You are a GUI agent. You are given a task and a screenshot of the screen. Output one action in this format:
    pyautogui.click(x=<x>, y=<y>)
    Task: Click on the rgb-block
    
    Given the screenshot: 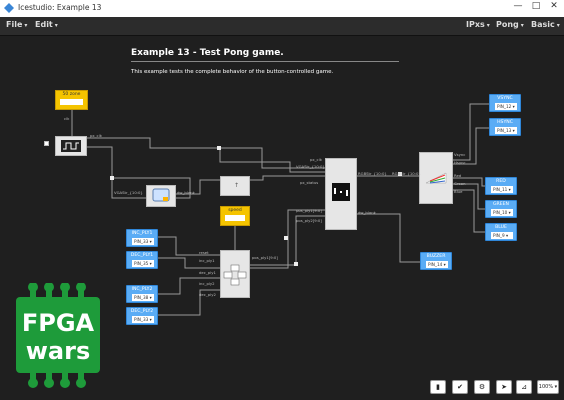 What is the action you would take?
    pyautogui.click(x=436, y=178)
    